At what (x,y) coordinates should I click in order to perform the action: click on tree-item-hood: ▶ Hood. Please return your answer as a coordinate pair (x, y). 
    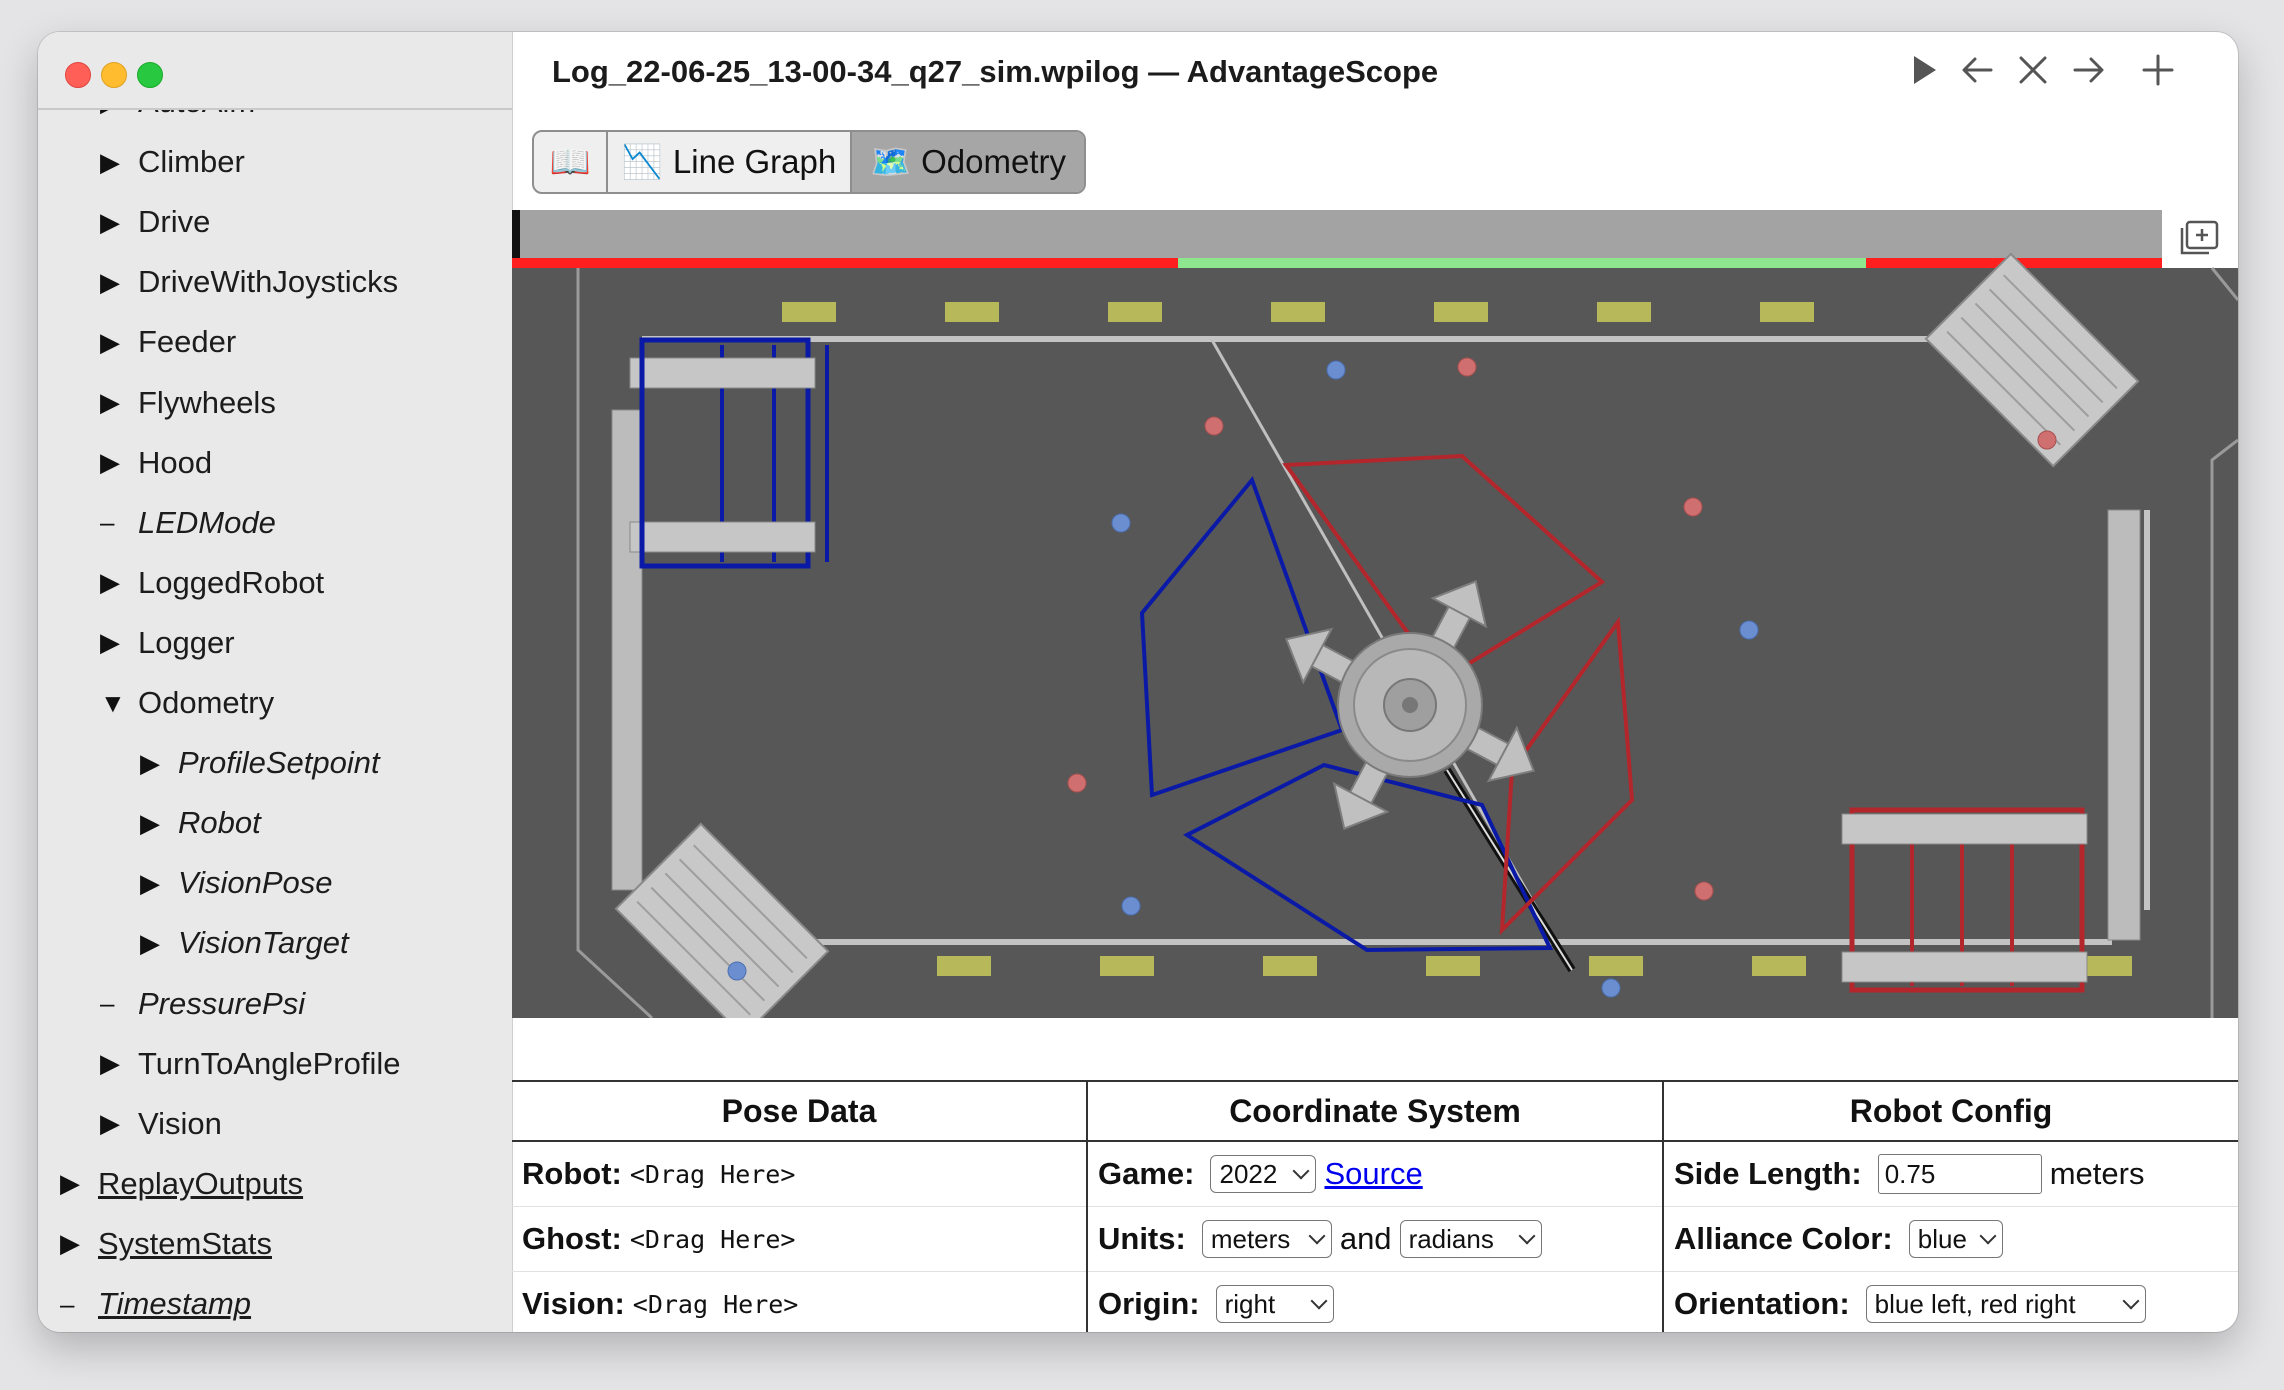
    Looking at the image, I should click on (156, 463).